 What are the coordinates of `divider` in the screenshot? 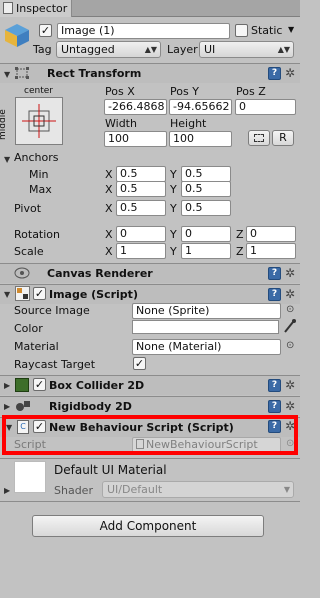 It's located at (150, 458).